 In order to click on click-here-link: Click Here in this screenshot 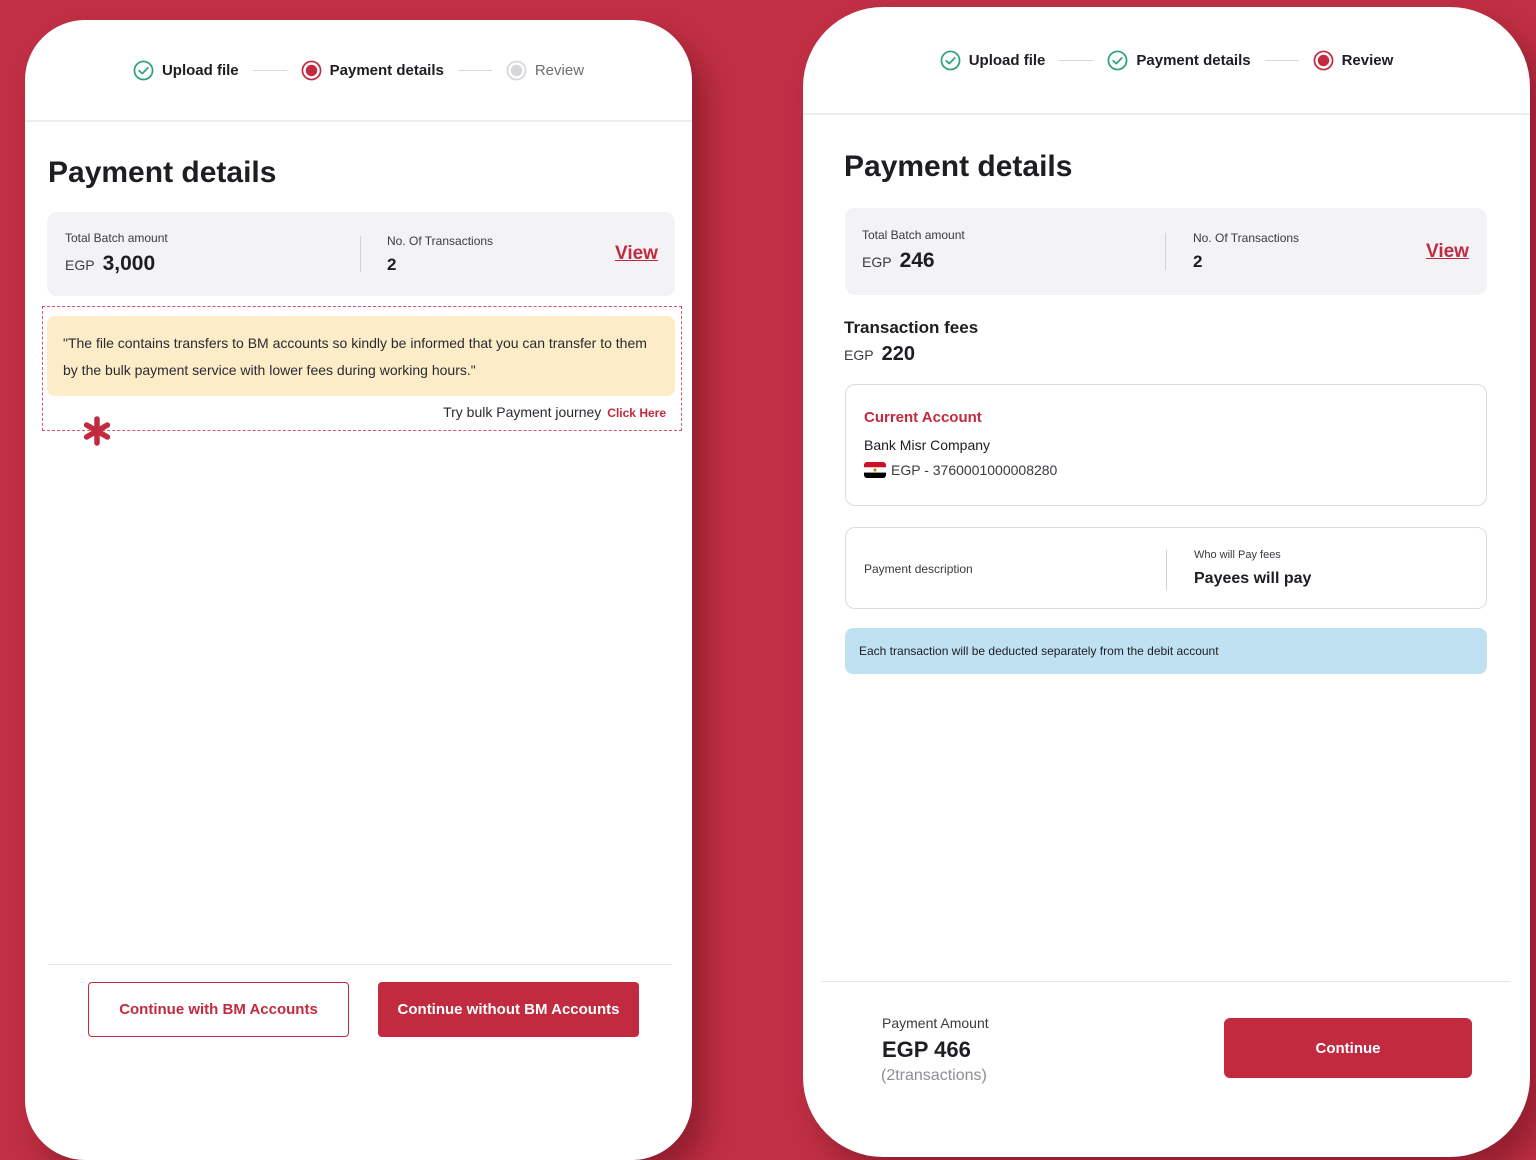, I will do `click(636, 413)`.